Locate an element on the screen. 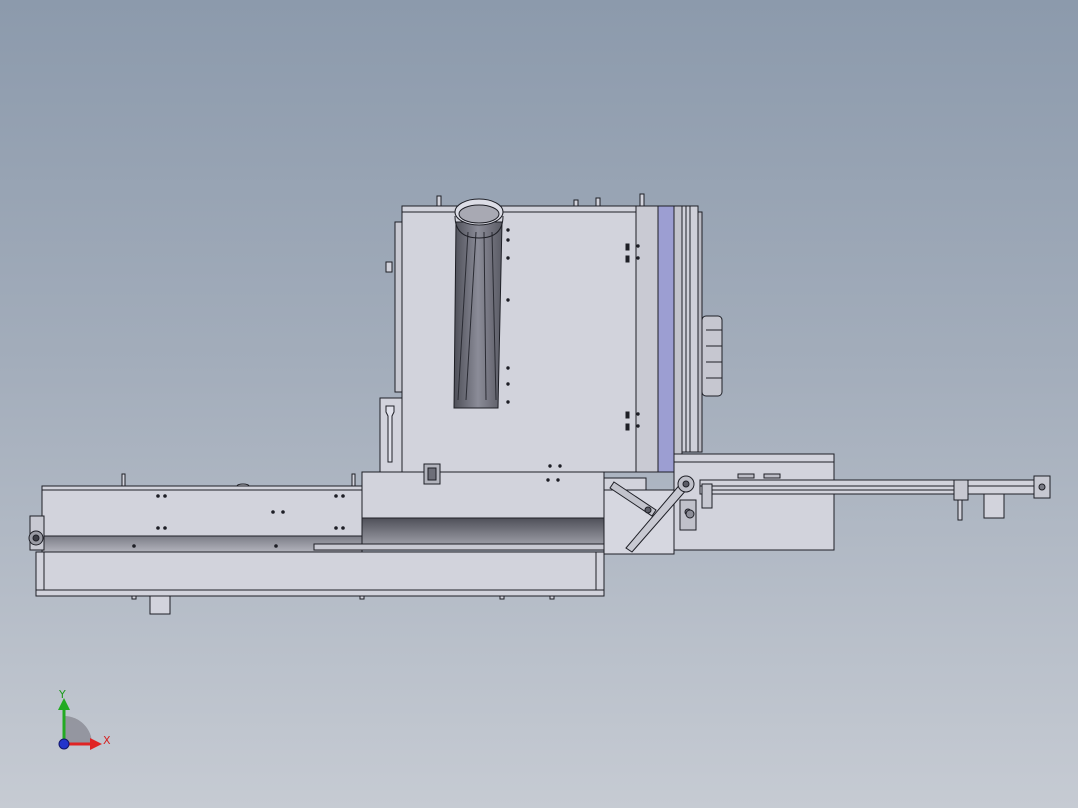 The image size is (1078, 808). drive-housing is located at coordinates (754, 502).